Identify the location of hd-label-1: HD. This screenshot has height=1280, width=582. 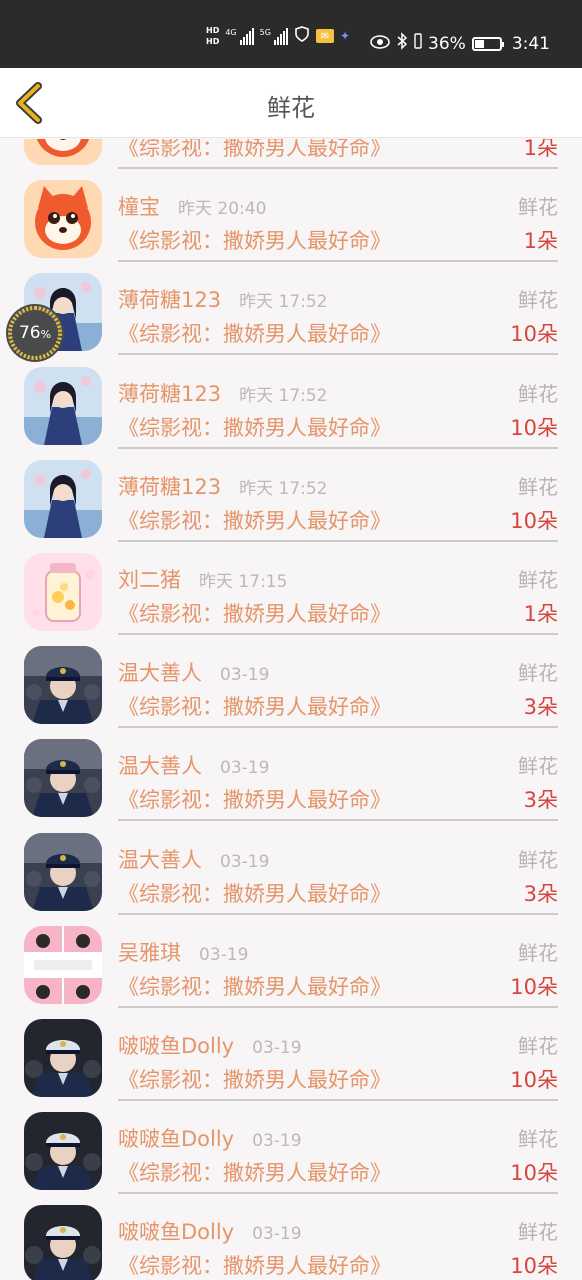
(213, 30).